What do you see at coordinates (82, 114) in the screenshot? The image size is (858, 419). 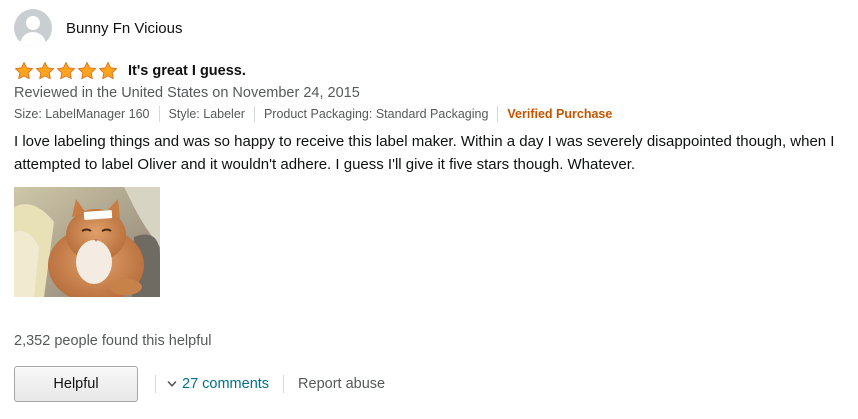 I see `variant-size: Size: LabelManager 160` at bounding box center [82, 114].